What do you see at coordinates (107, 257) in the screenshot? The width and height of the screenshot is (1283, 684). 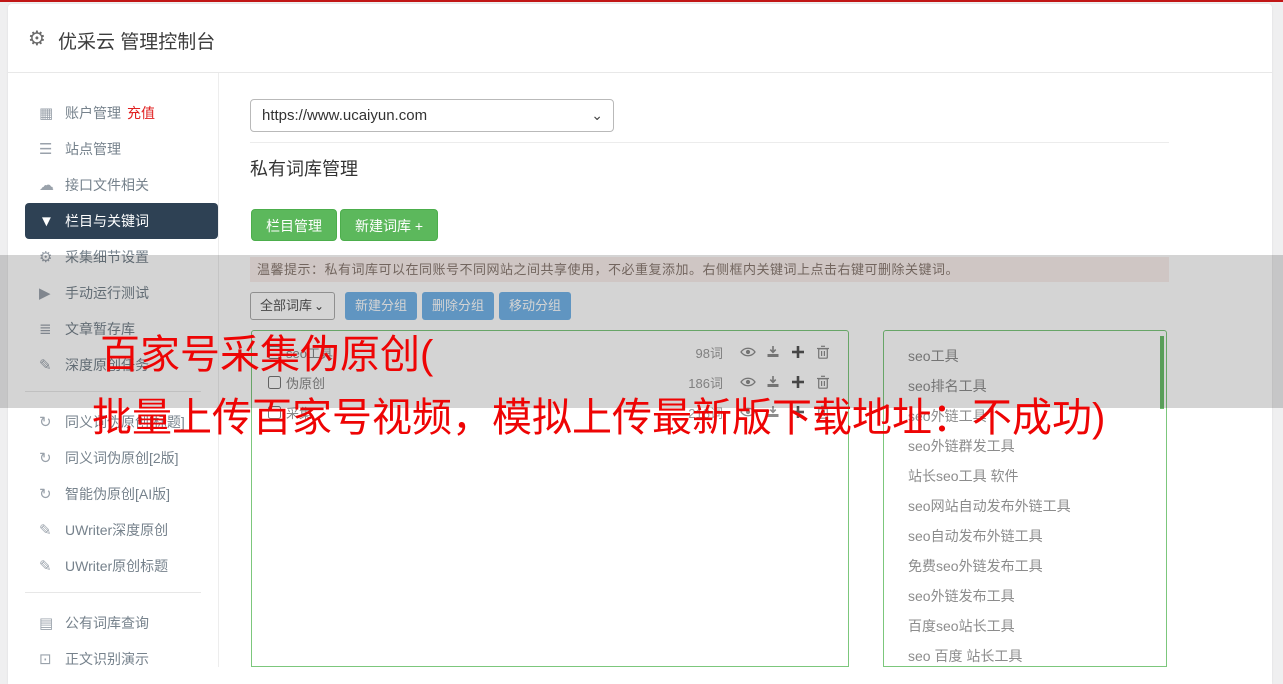 I see `sidebar-item-label: 采集细节设置` at bounding box center [107, 257].